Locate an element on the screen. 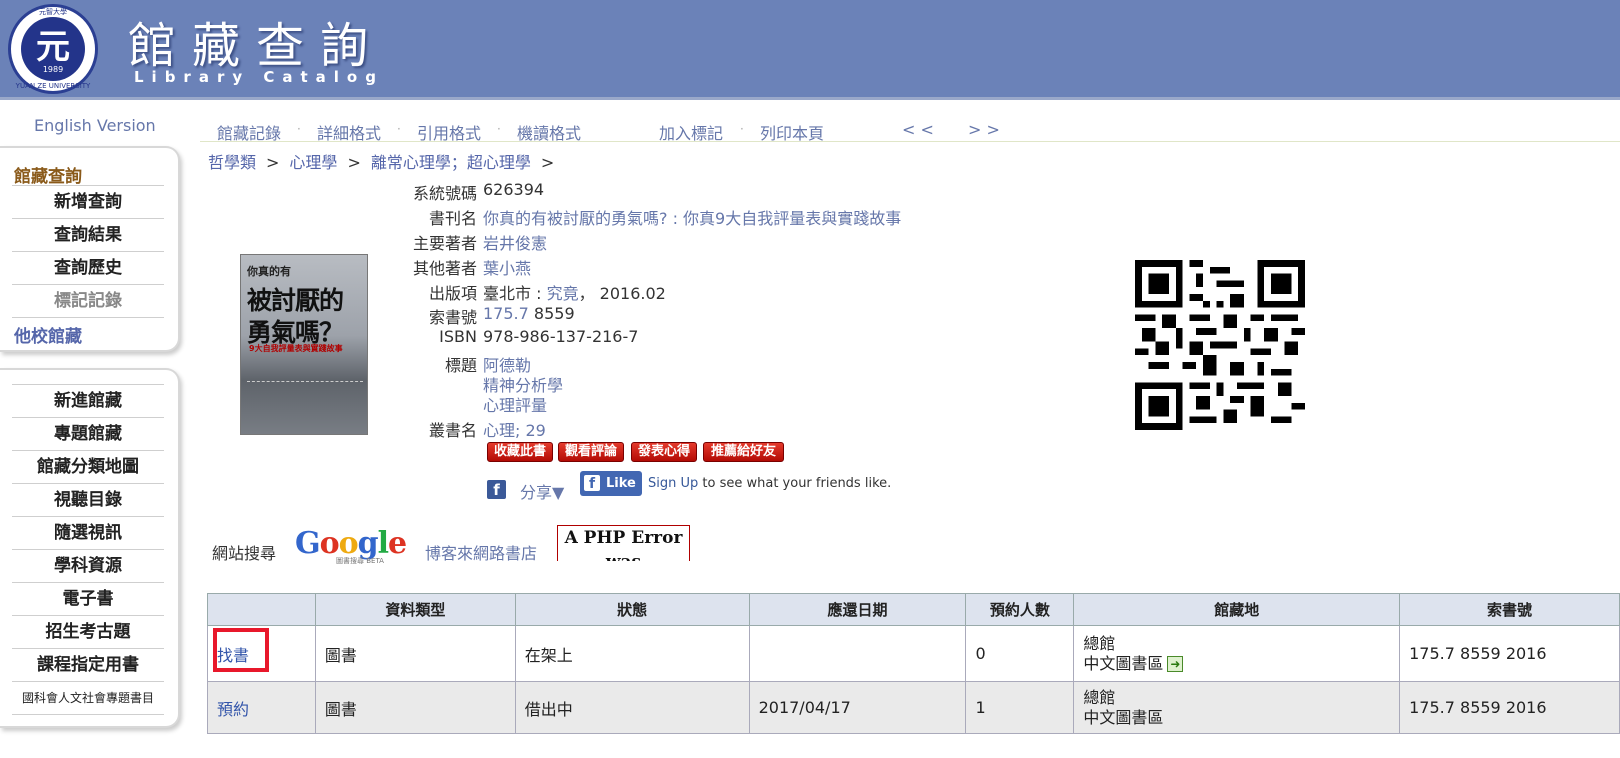  sidebar-item-new-search: 新增查詢 is located at coordinates (88, 202).